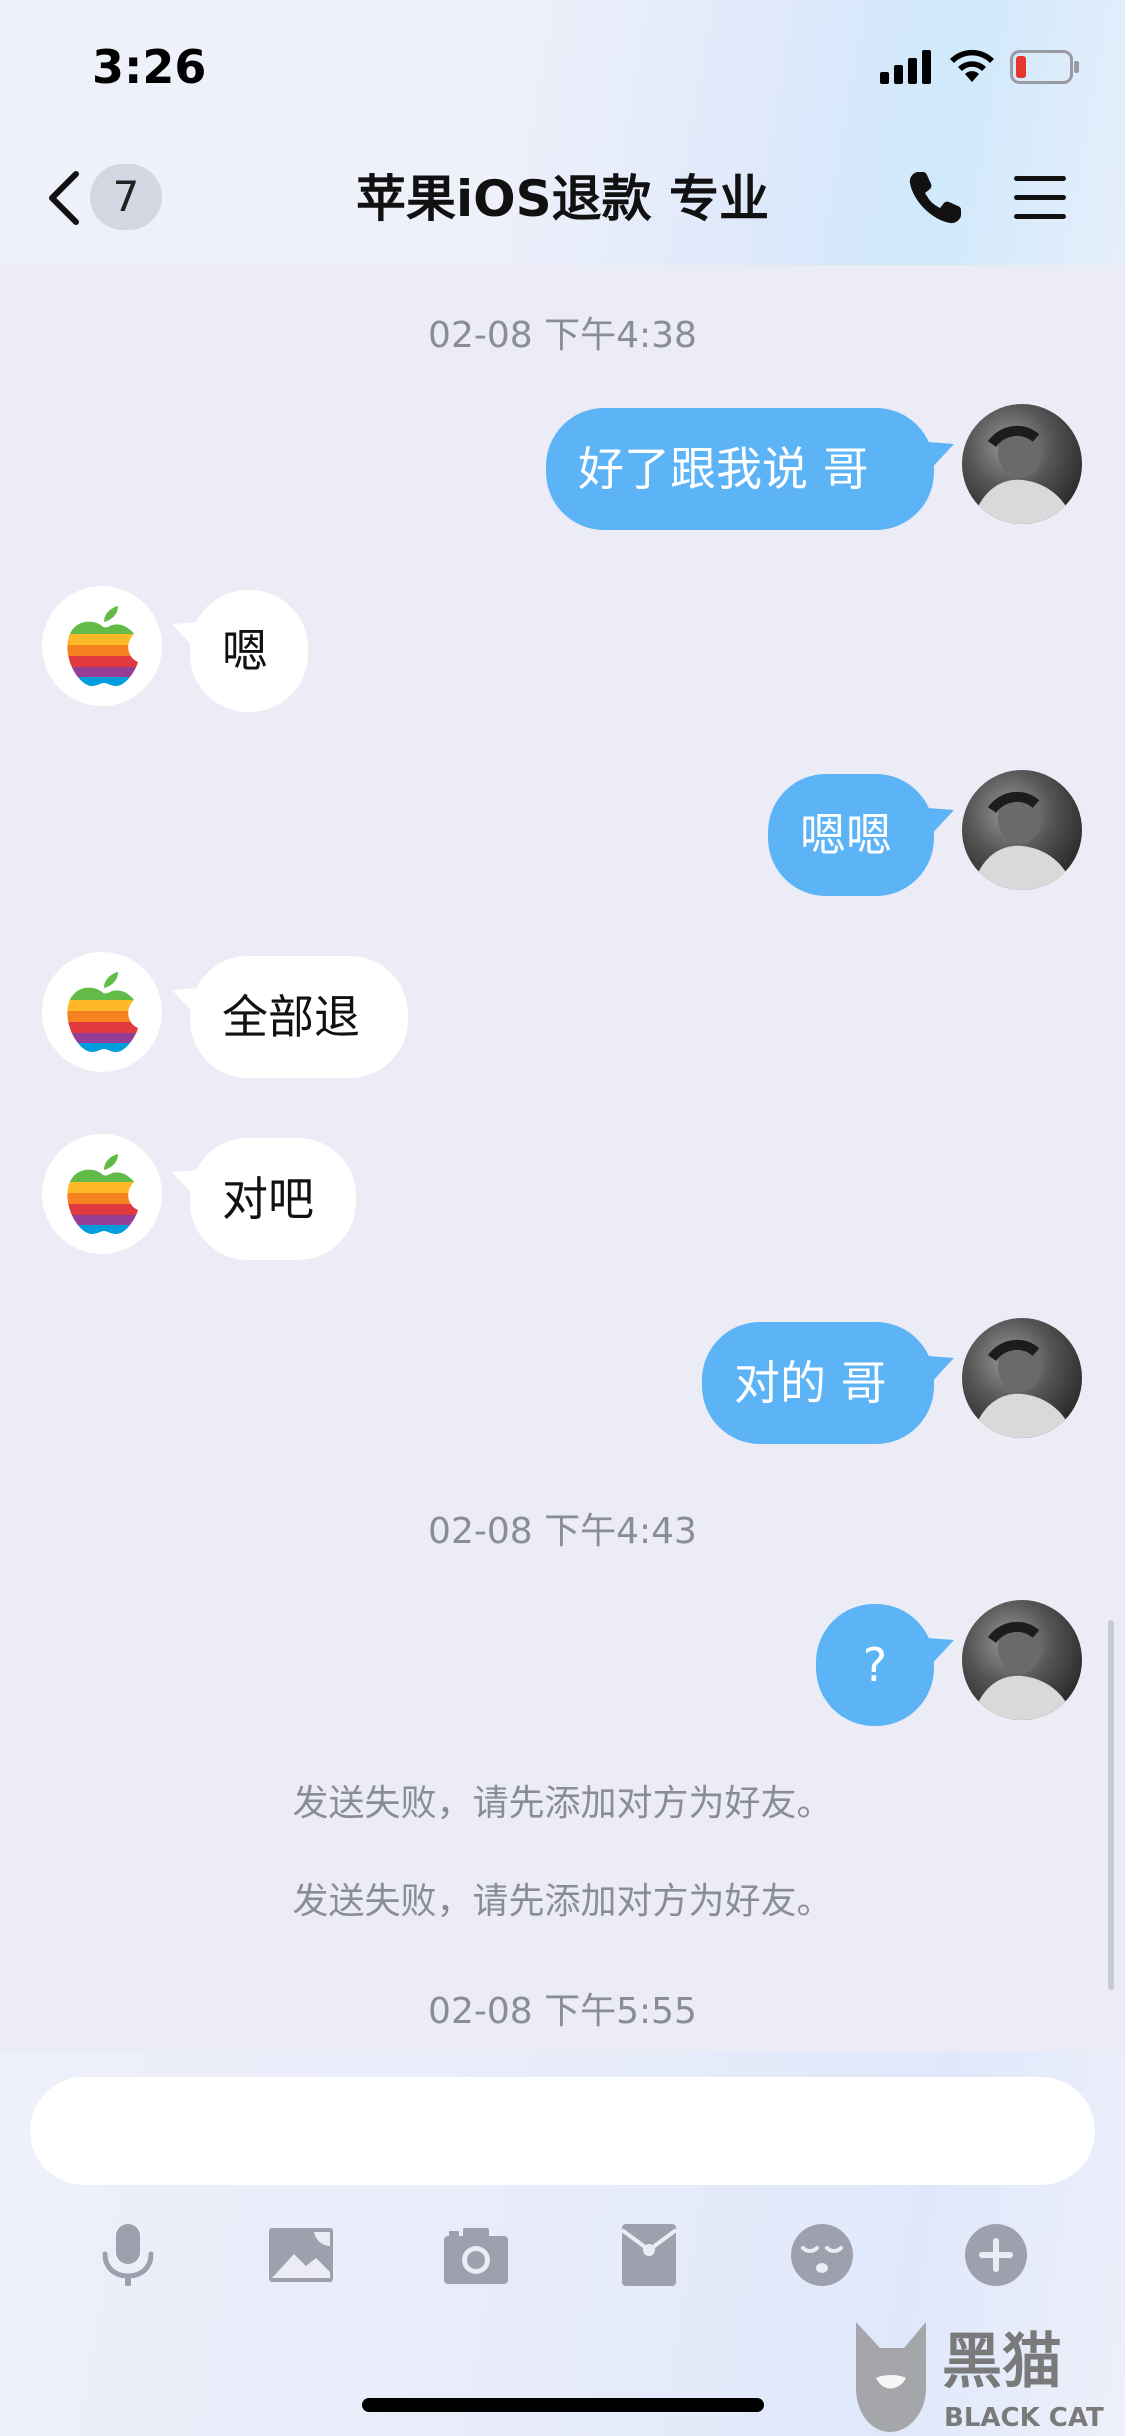 The height and width of the screenshot is (2436, 1125). I want to click on cellular-signal-icon, so click(905, 67).